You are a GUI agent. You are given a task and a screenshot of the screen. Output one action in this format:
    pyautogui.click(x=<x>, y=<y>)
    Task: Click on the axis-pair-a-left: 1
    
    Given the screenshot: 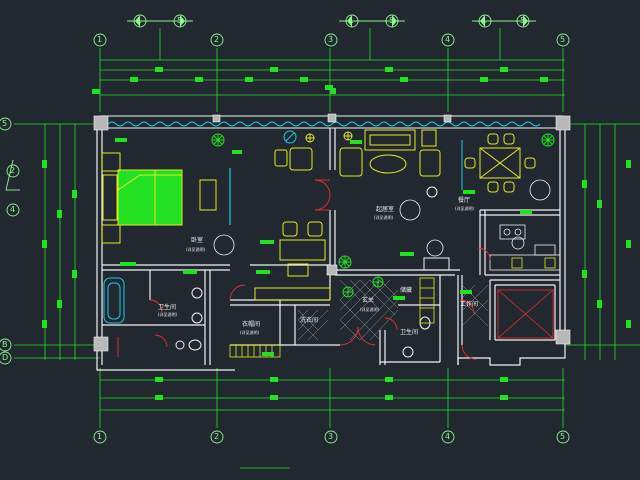 What is the action you would take?
    pyautogui.click(x=140, y=20)
    